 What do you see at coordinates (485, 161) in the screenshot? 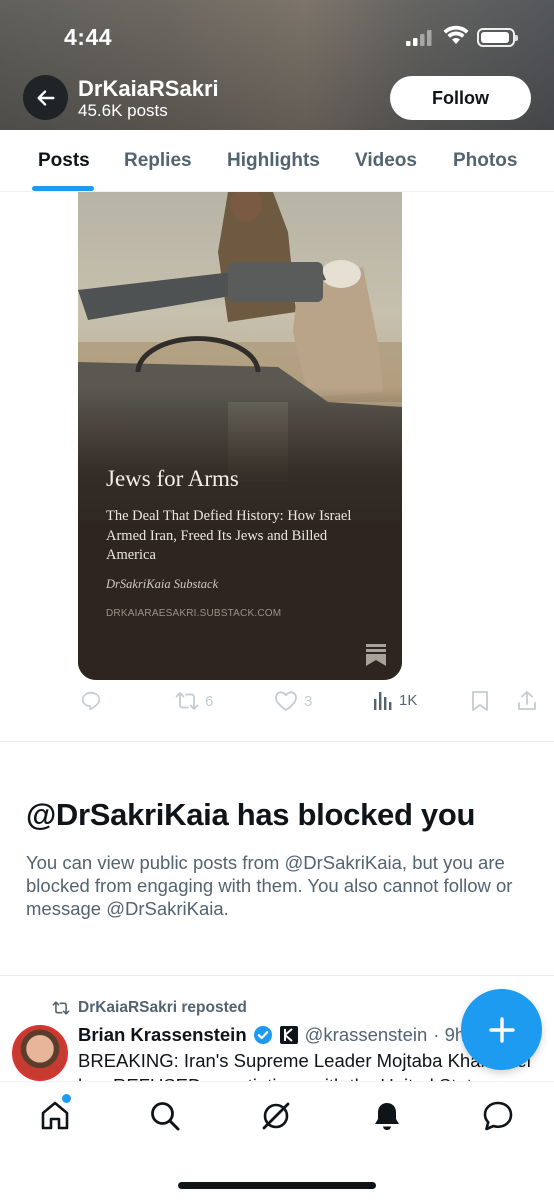
I see `tab-photos: Photos` at bounding box center [485, 161].